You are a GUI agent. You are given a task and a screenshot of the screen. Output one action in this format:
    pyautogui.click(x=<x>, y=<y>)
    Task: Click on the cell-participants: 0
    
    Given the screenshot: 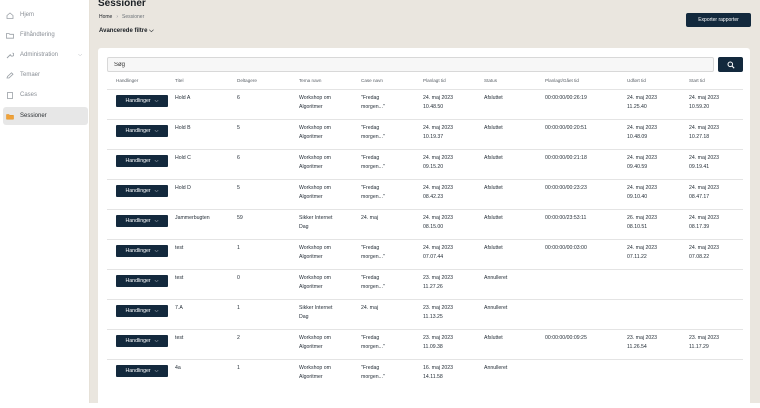 What is the action you would take?
    pyautogui.click(x=238, y=278)
    